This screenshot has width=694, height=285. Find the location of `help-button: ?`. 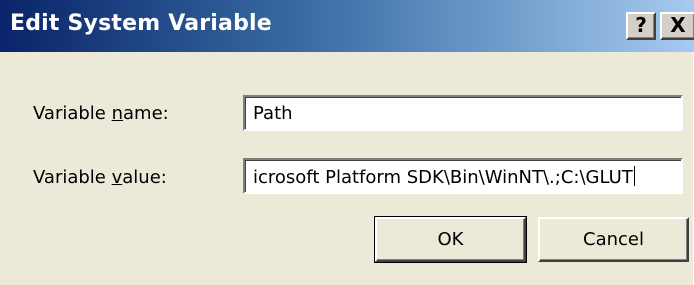

help-button: ? is located at coordinates (641, 26).